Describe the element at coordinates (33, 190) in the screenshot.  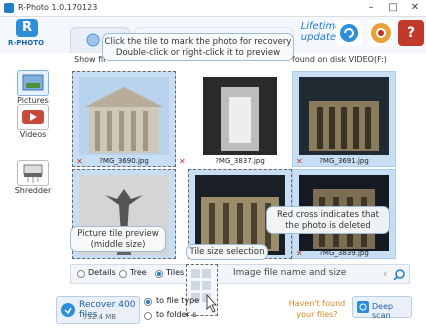
I see `nav-shredder-label: Shredder` at that location.